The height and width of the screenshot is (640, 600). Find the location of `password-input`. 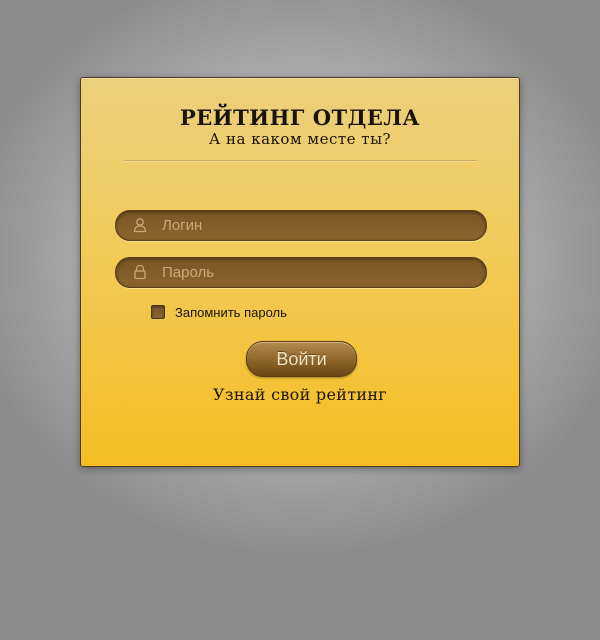

password-input is located at coordinates (317, 272).